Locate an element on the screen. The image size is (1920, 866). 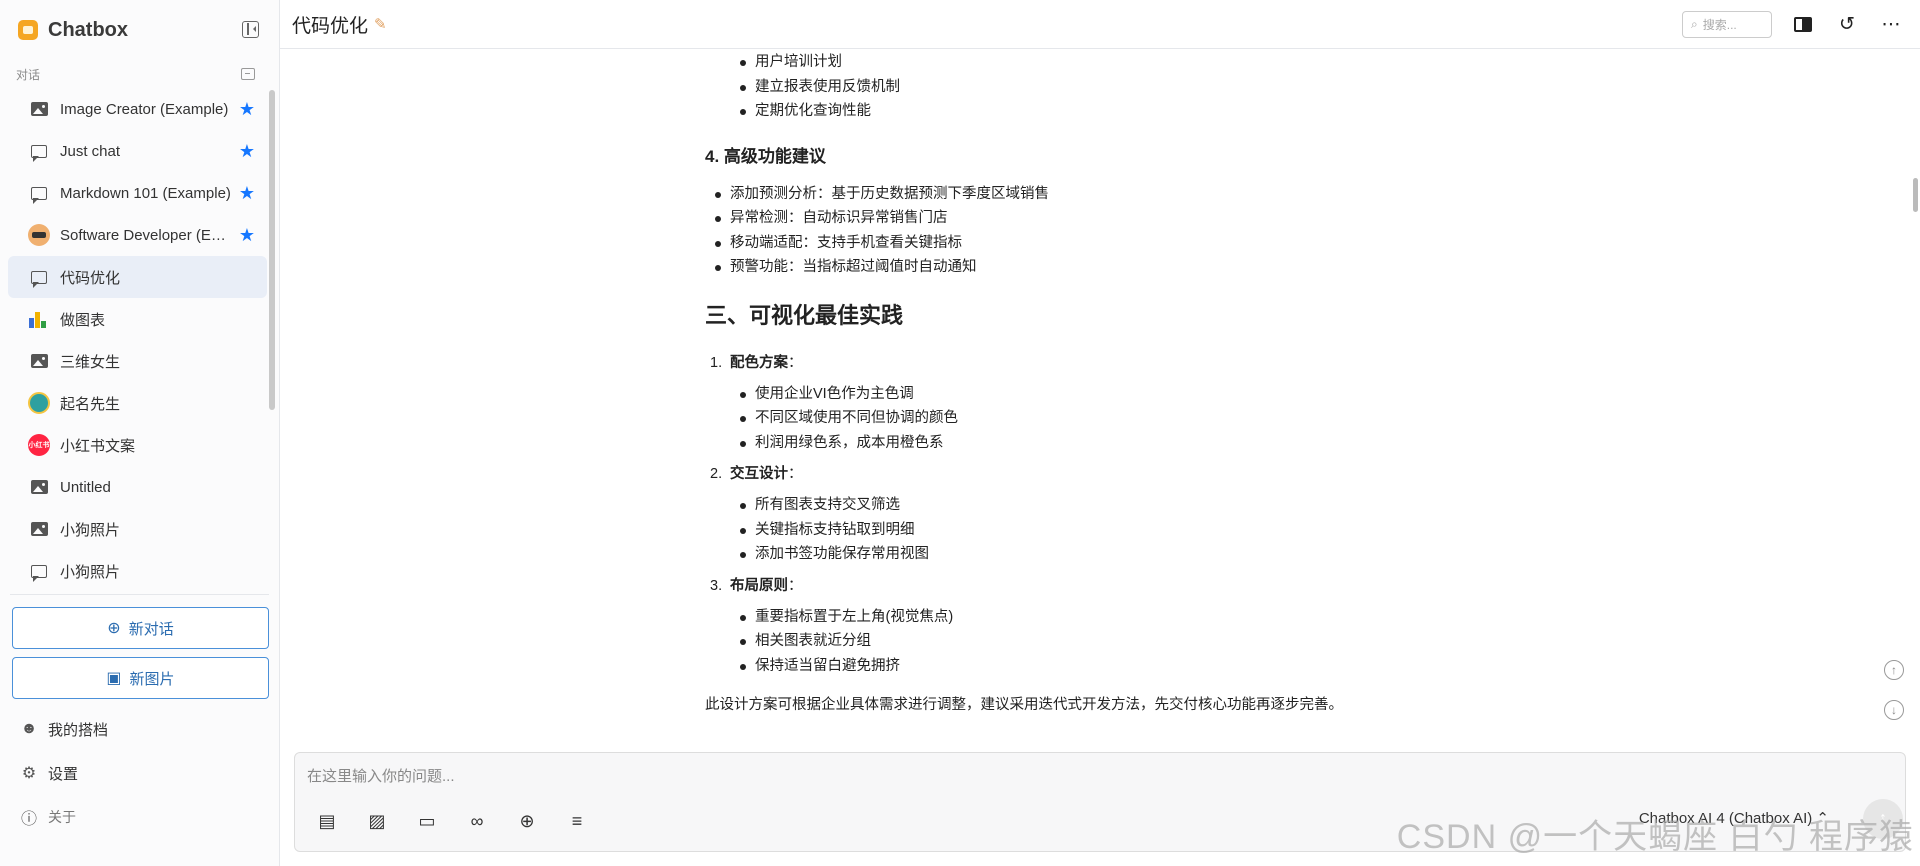
toggle-panel-button is located at coordinates (1803, 25).